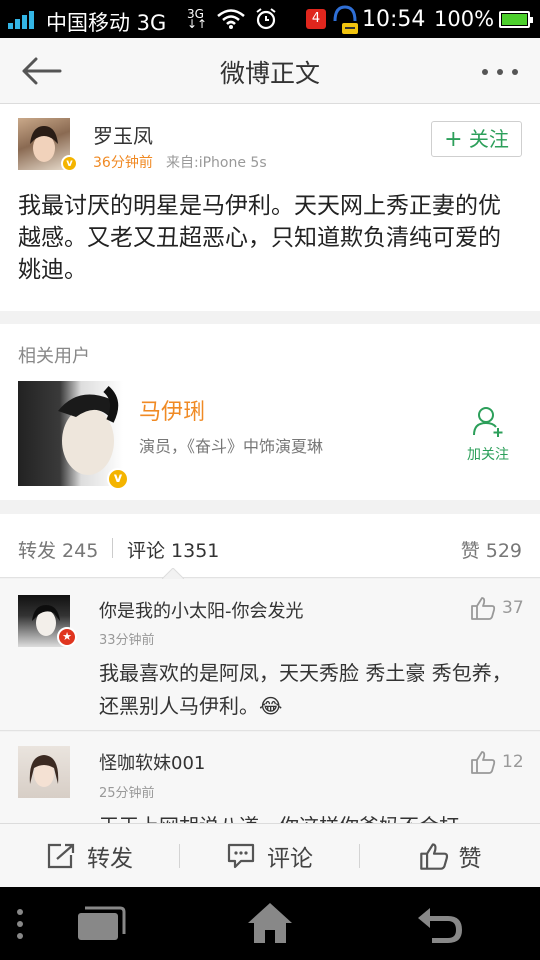  Describe the element at coordinates (58, 549) in the screenshot. I see `tab-repost: 转发 245` at that location.